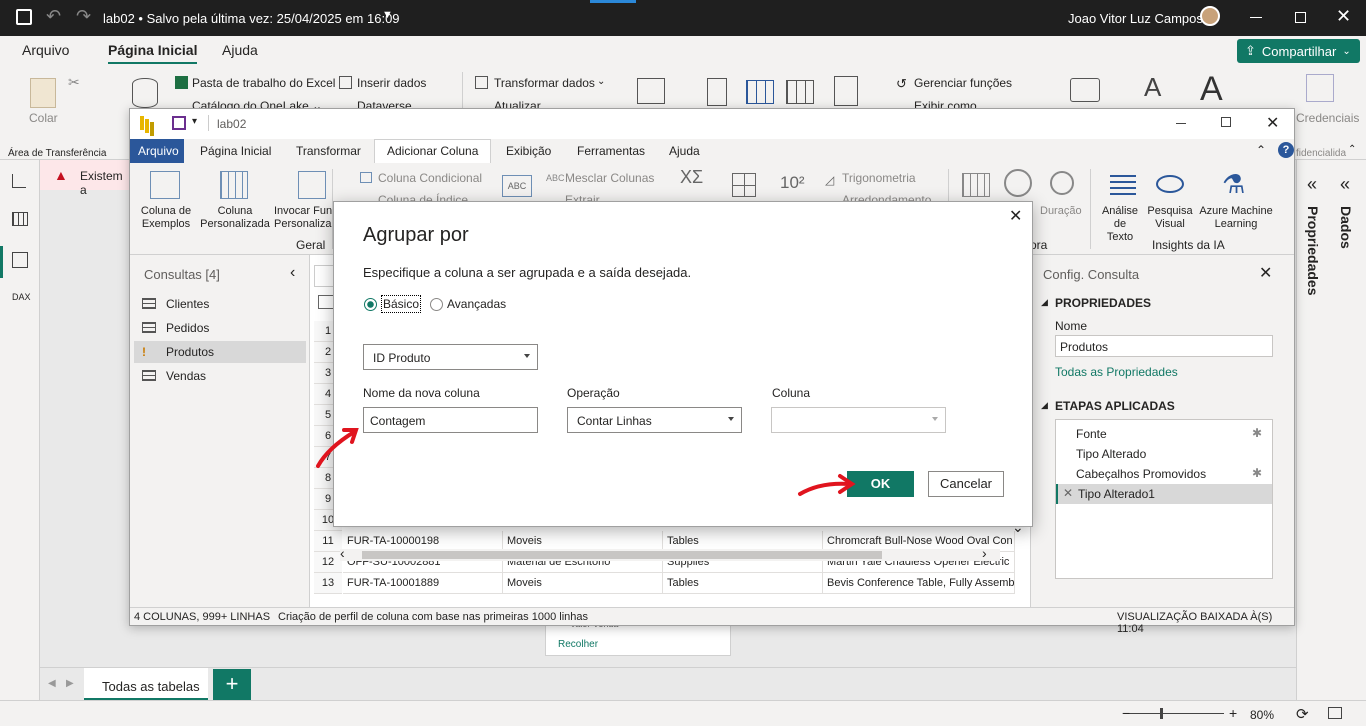 This screenshot has height=726, width=1366. Describe the element at coordinates (1346, 227) in the screenshot. I see `data-pane-label: Dados` at that location.